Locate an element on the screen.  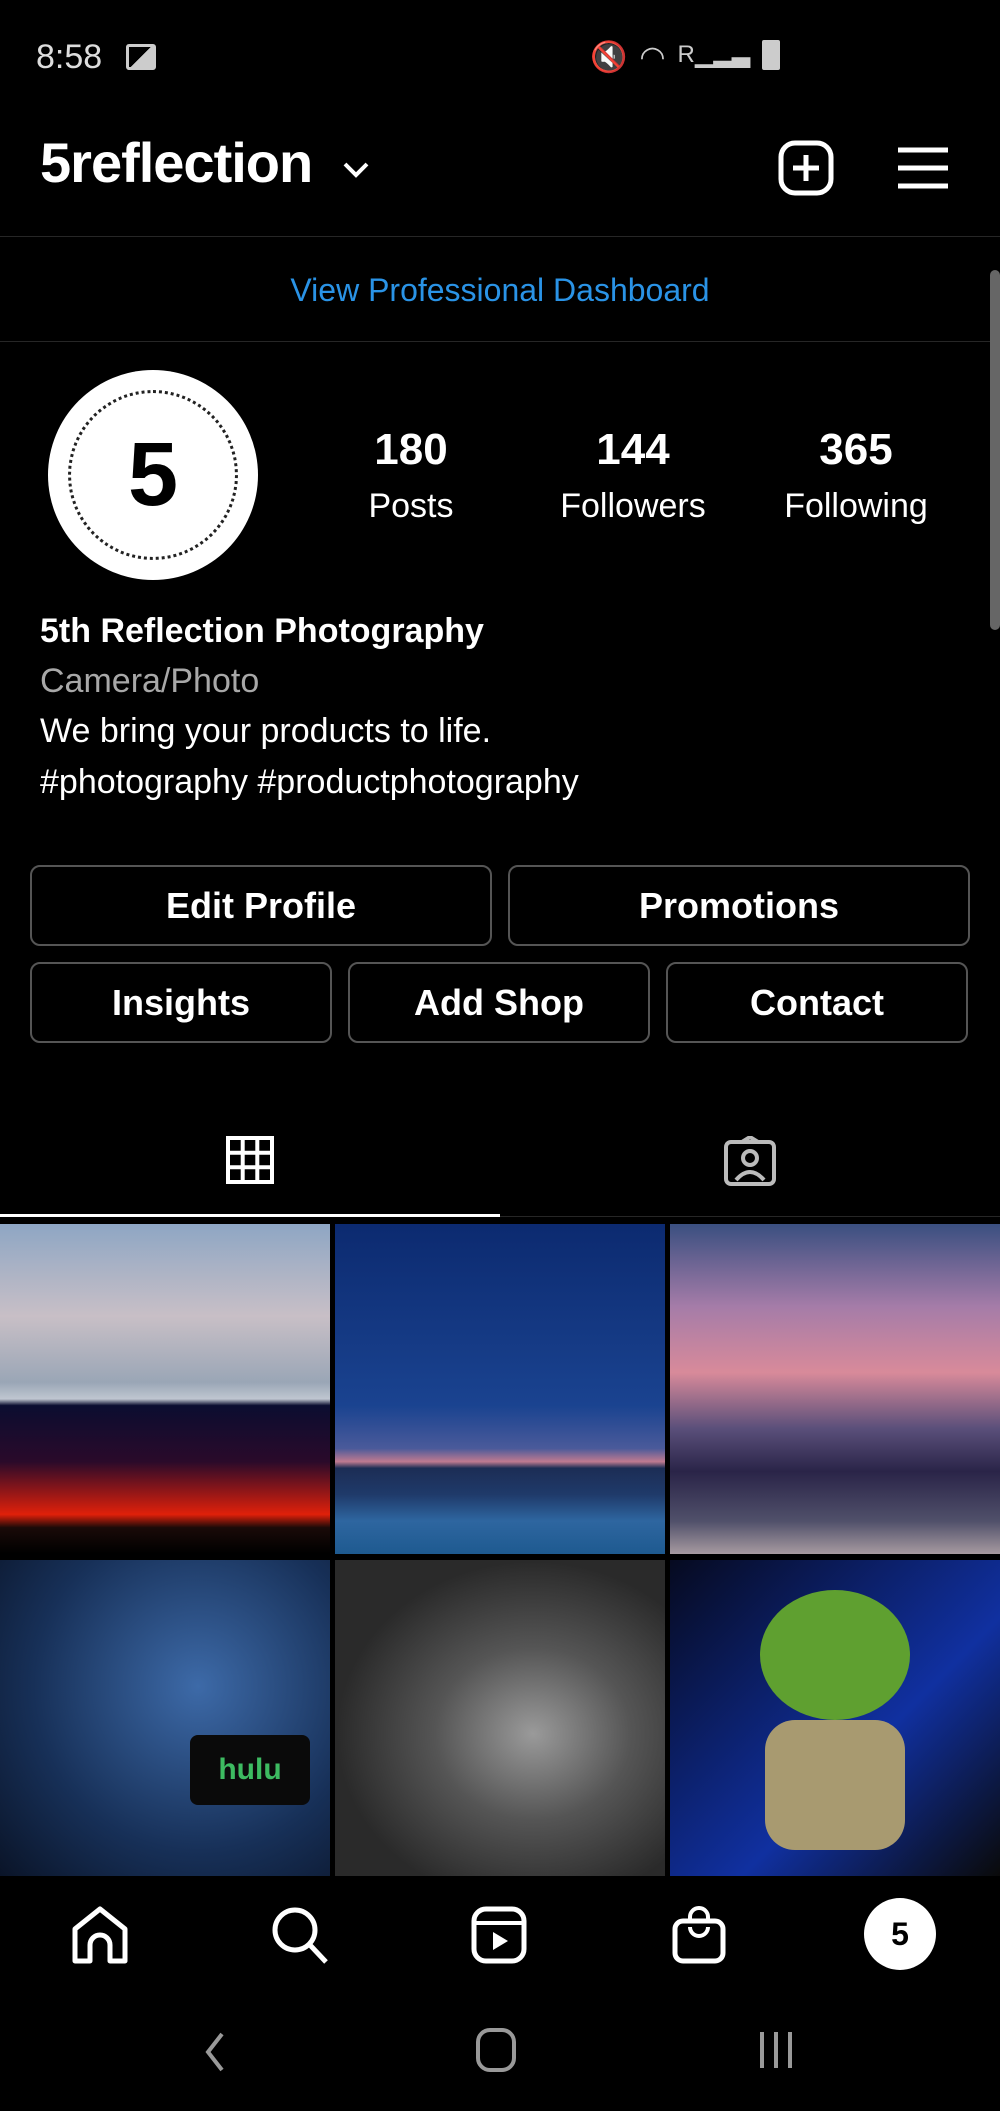
grid-post-maternity is located at coordinates (500, 1718).